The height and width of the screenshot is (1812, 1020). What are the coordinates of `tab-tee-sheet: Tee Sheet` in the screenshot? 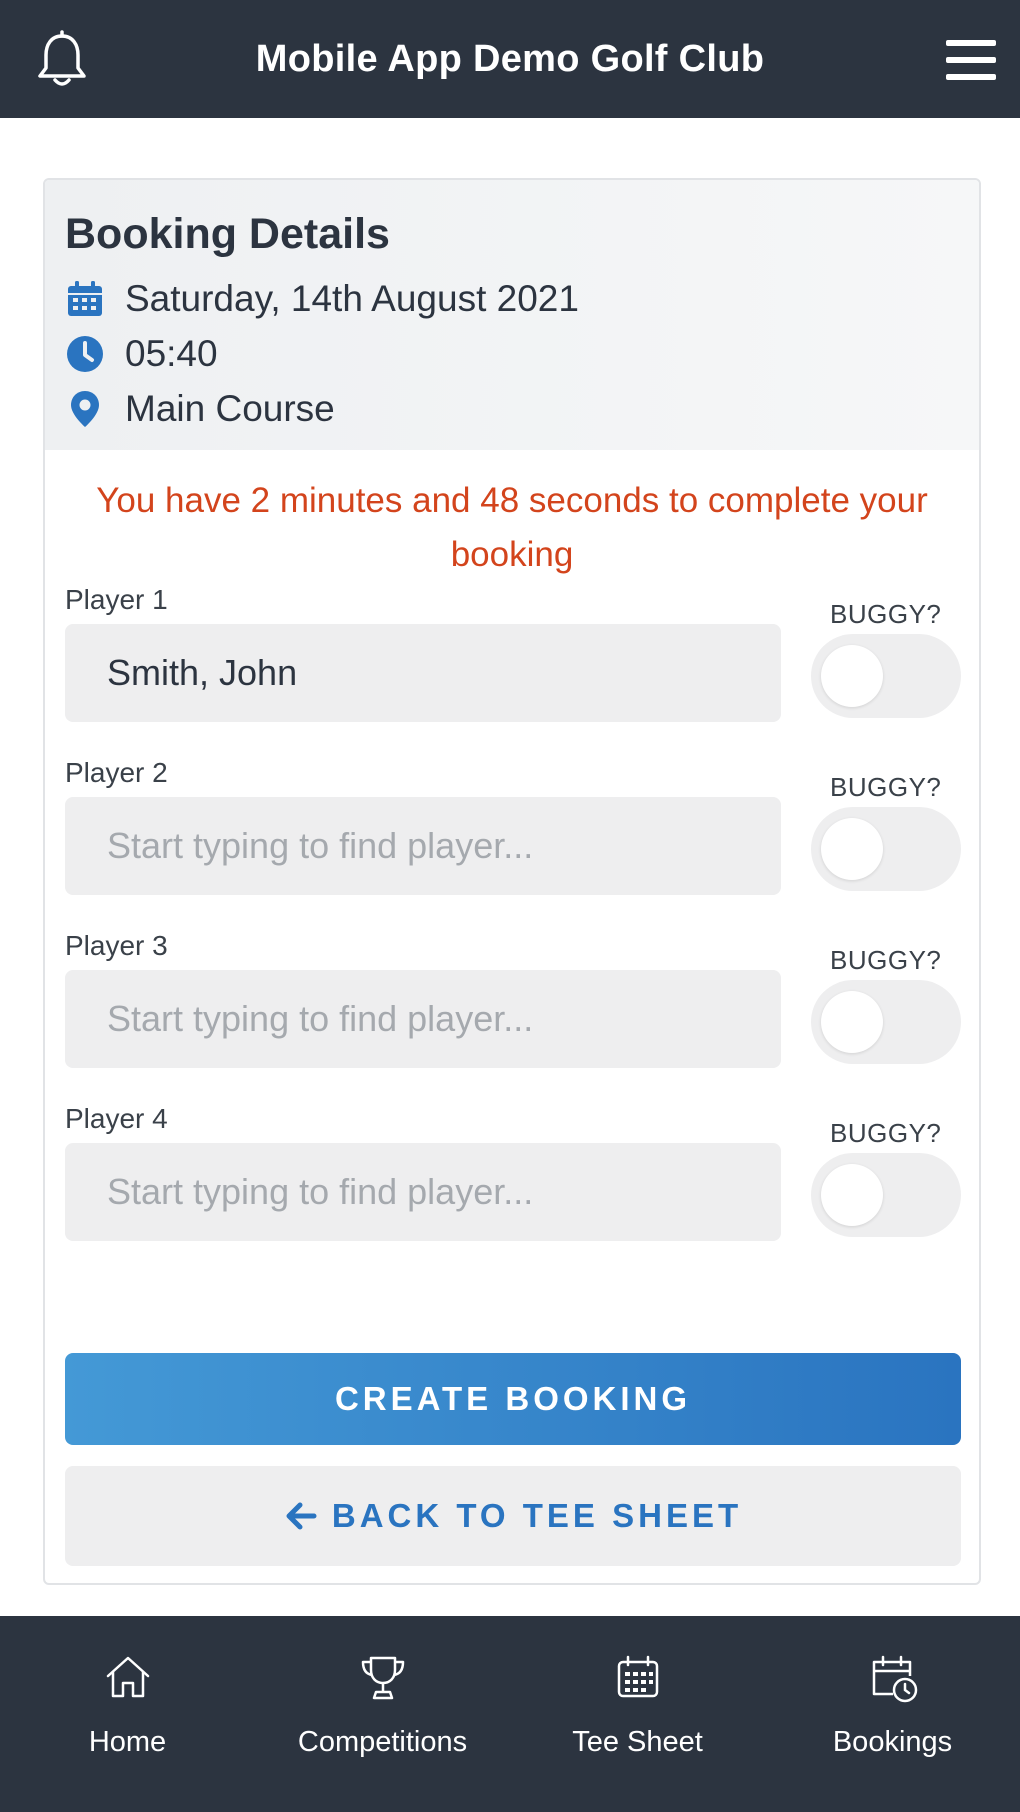 It's located at (637, 1714).